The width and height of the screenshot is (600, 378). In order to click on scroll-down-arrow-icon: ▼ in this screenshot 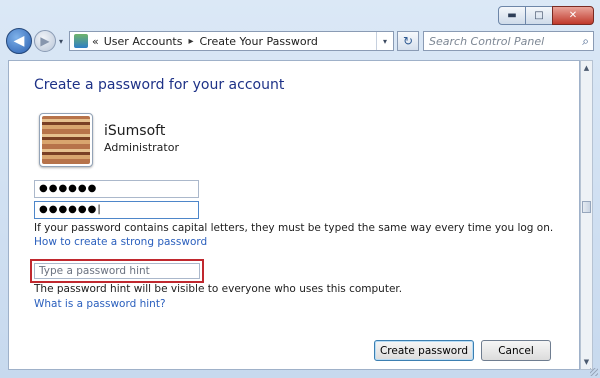, I will do `click(586, 362)`.